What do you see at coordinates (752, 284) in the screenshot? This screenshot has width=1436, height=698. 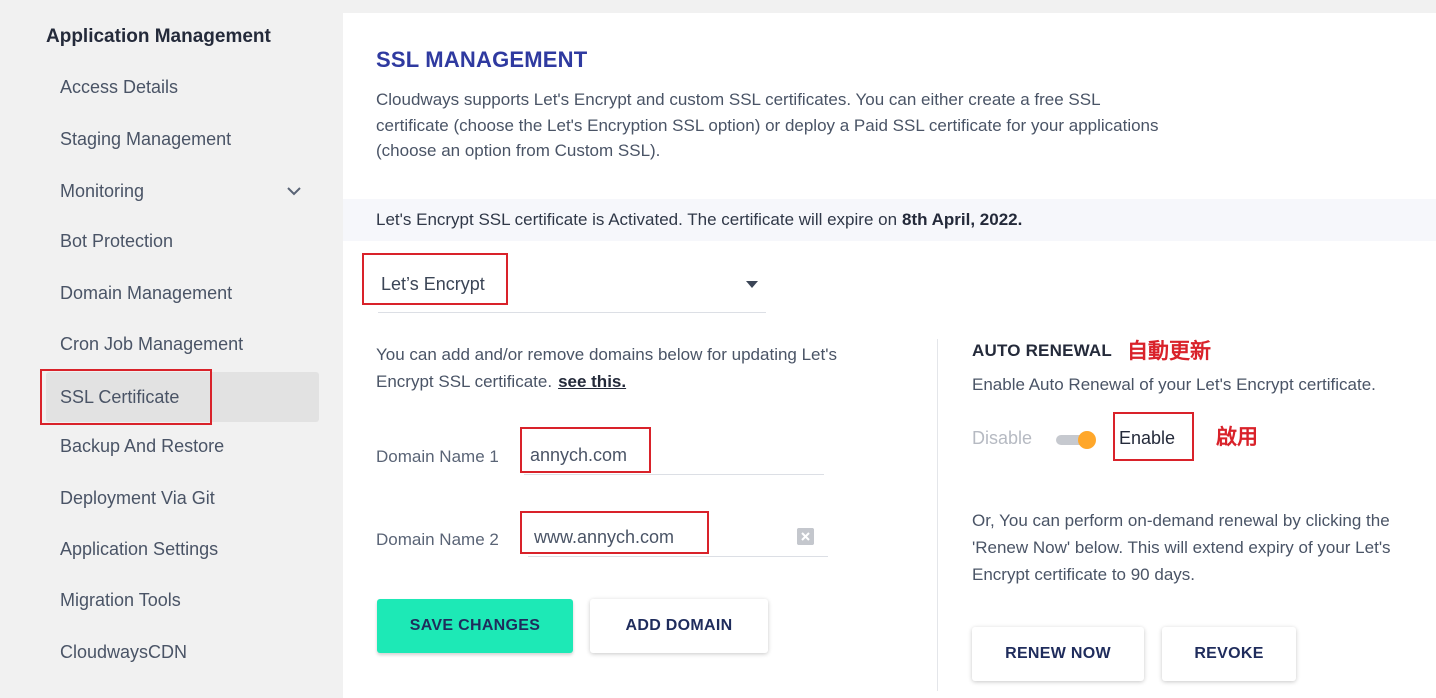 I see `dropdown-arrow-icon` at bounding box center [752, 284].